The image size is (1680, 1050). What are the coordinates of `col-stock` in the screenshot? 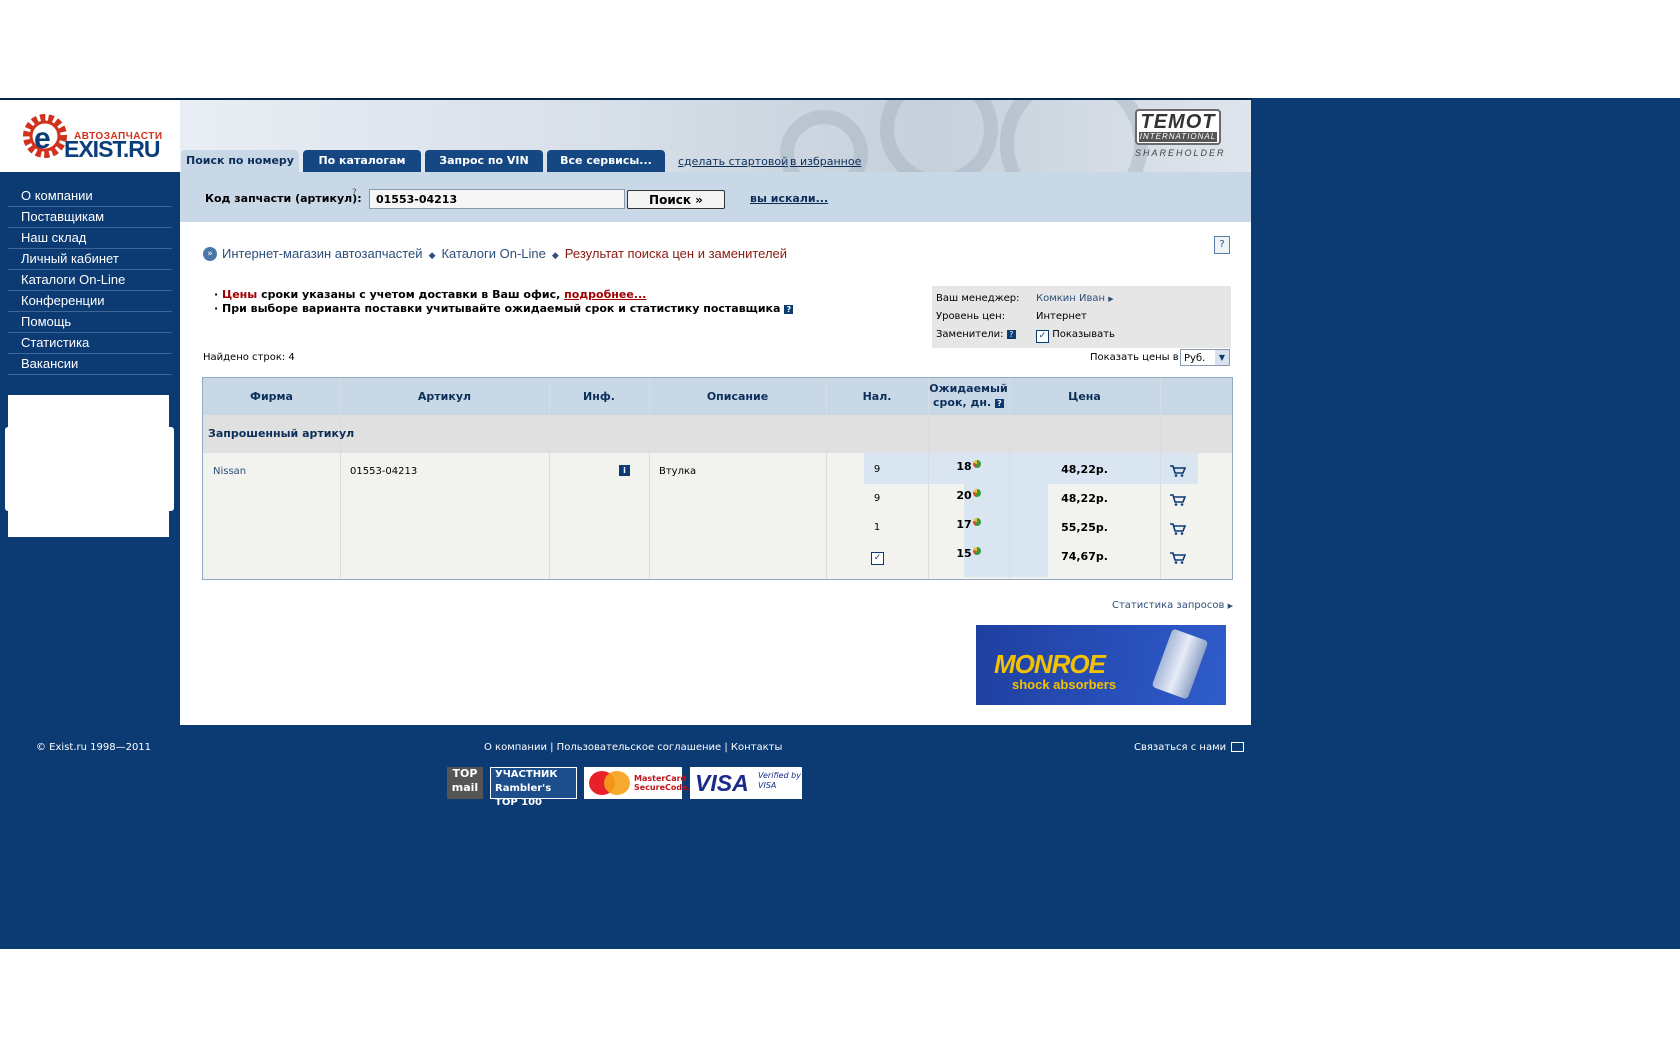 It's located at (877, 478).